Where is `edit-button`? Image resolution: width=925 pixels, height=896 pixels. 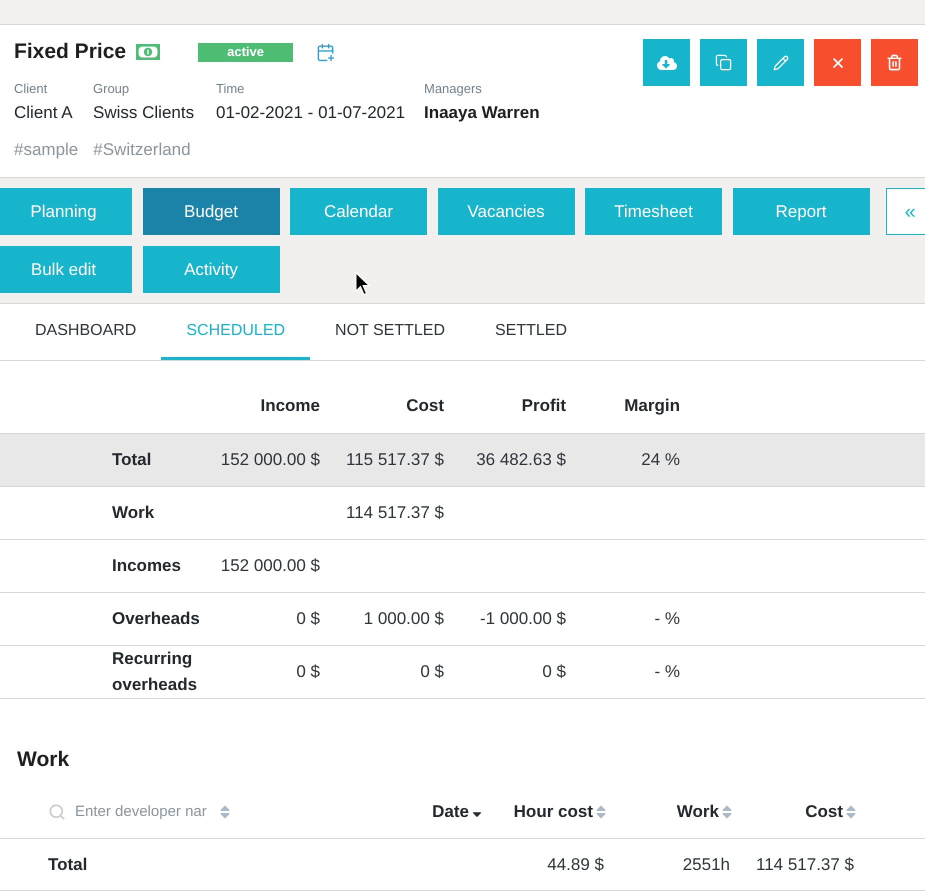 edit-button is located at coordinates (780, 62).